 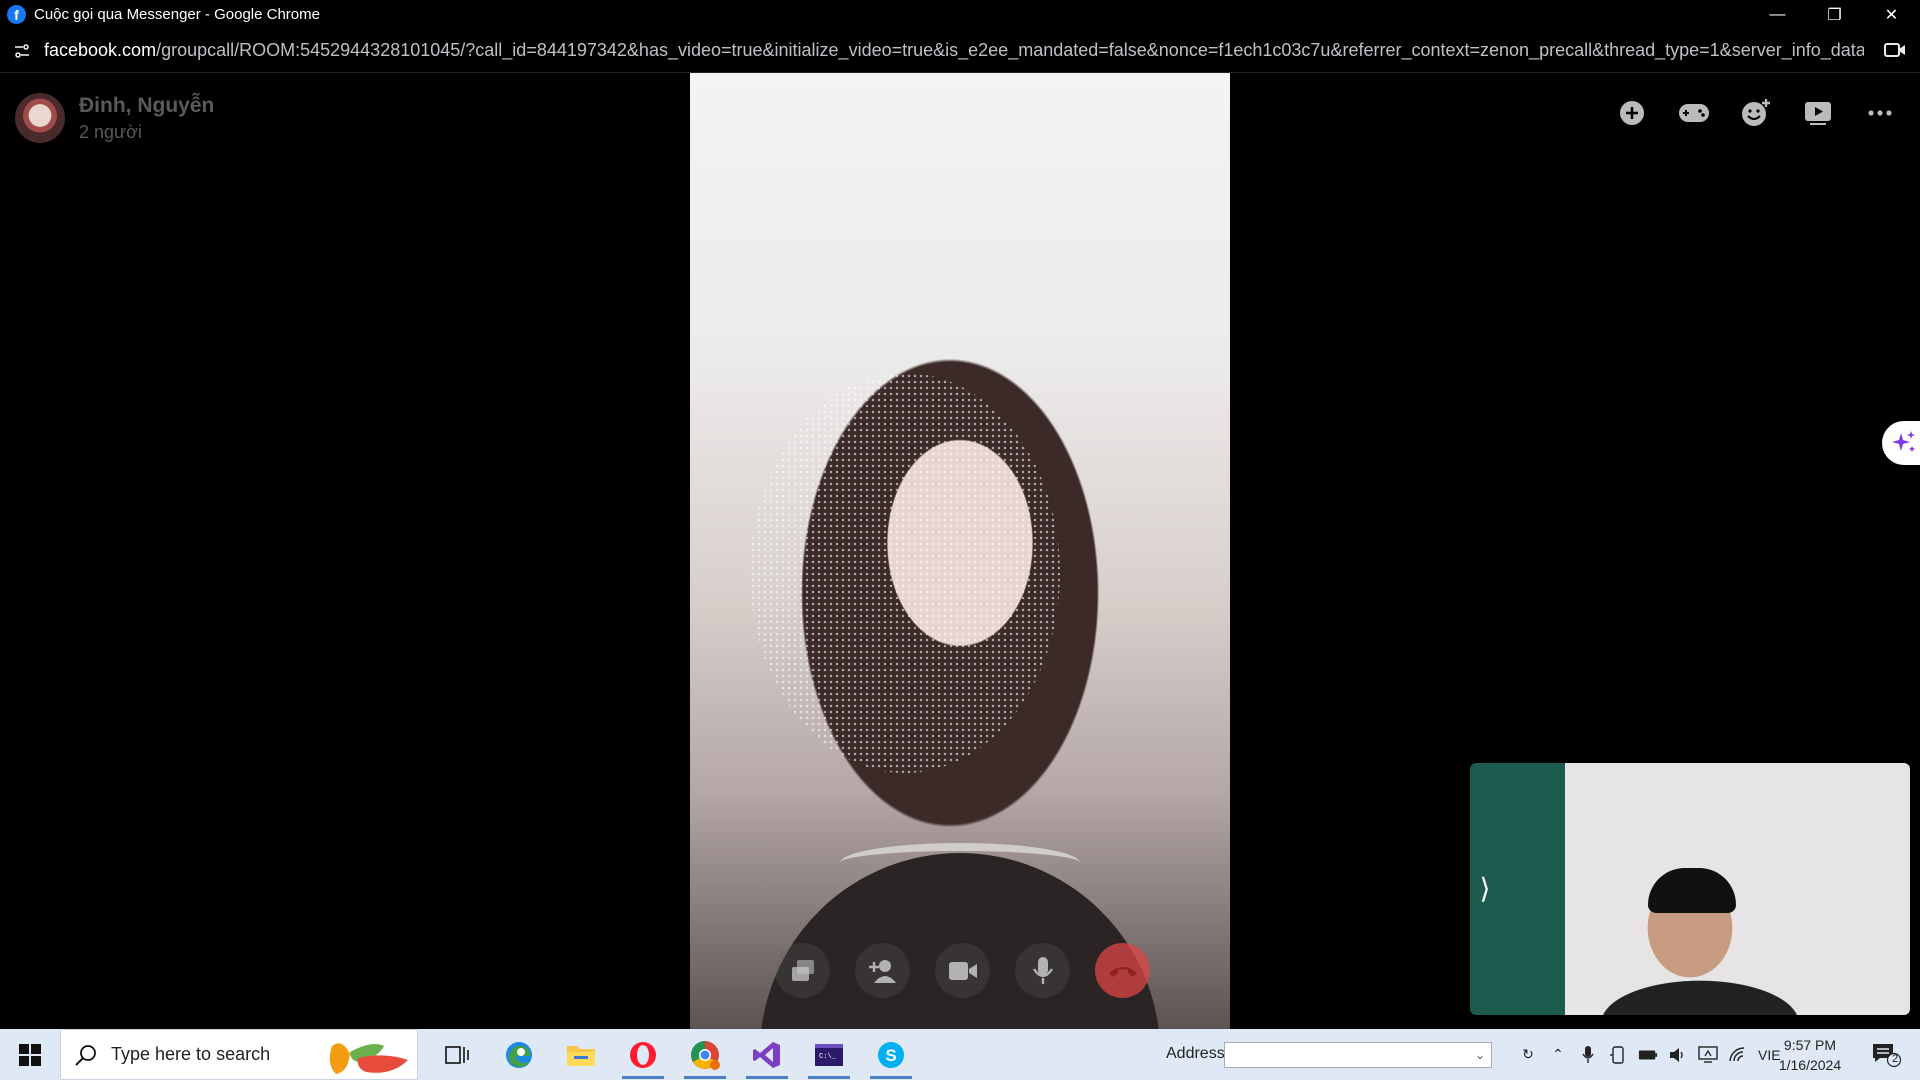 I want to click on camera-in-use-icon, so click(x=1895, y=52).